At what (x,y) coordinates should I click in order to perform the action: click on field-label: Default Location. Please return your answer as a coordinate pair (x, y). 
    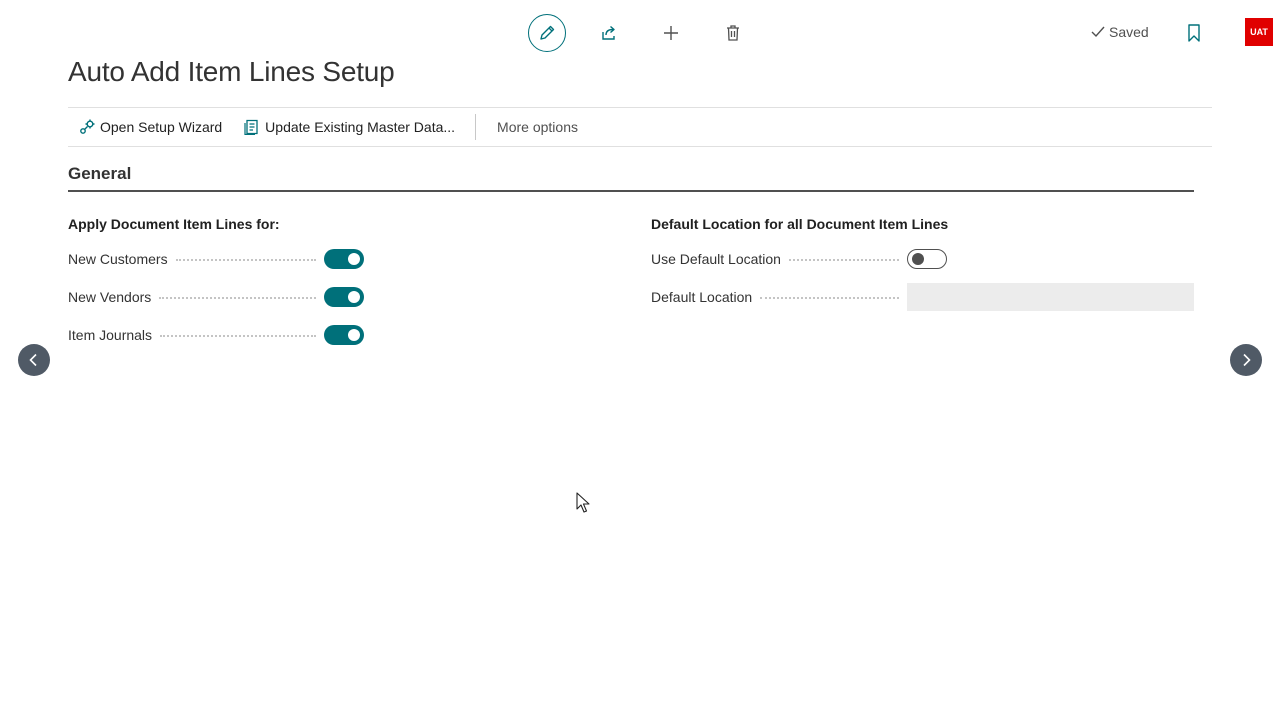
    Looking at the image, I should click on (702, 297).